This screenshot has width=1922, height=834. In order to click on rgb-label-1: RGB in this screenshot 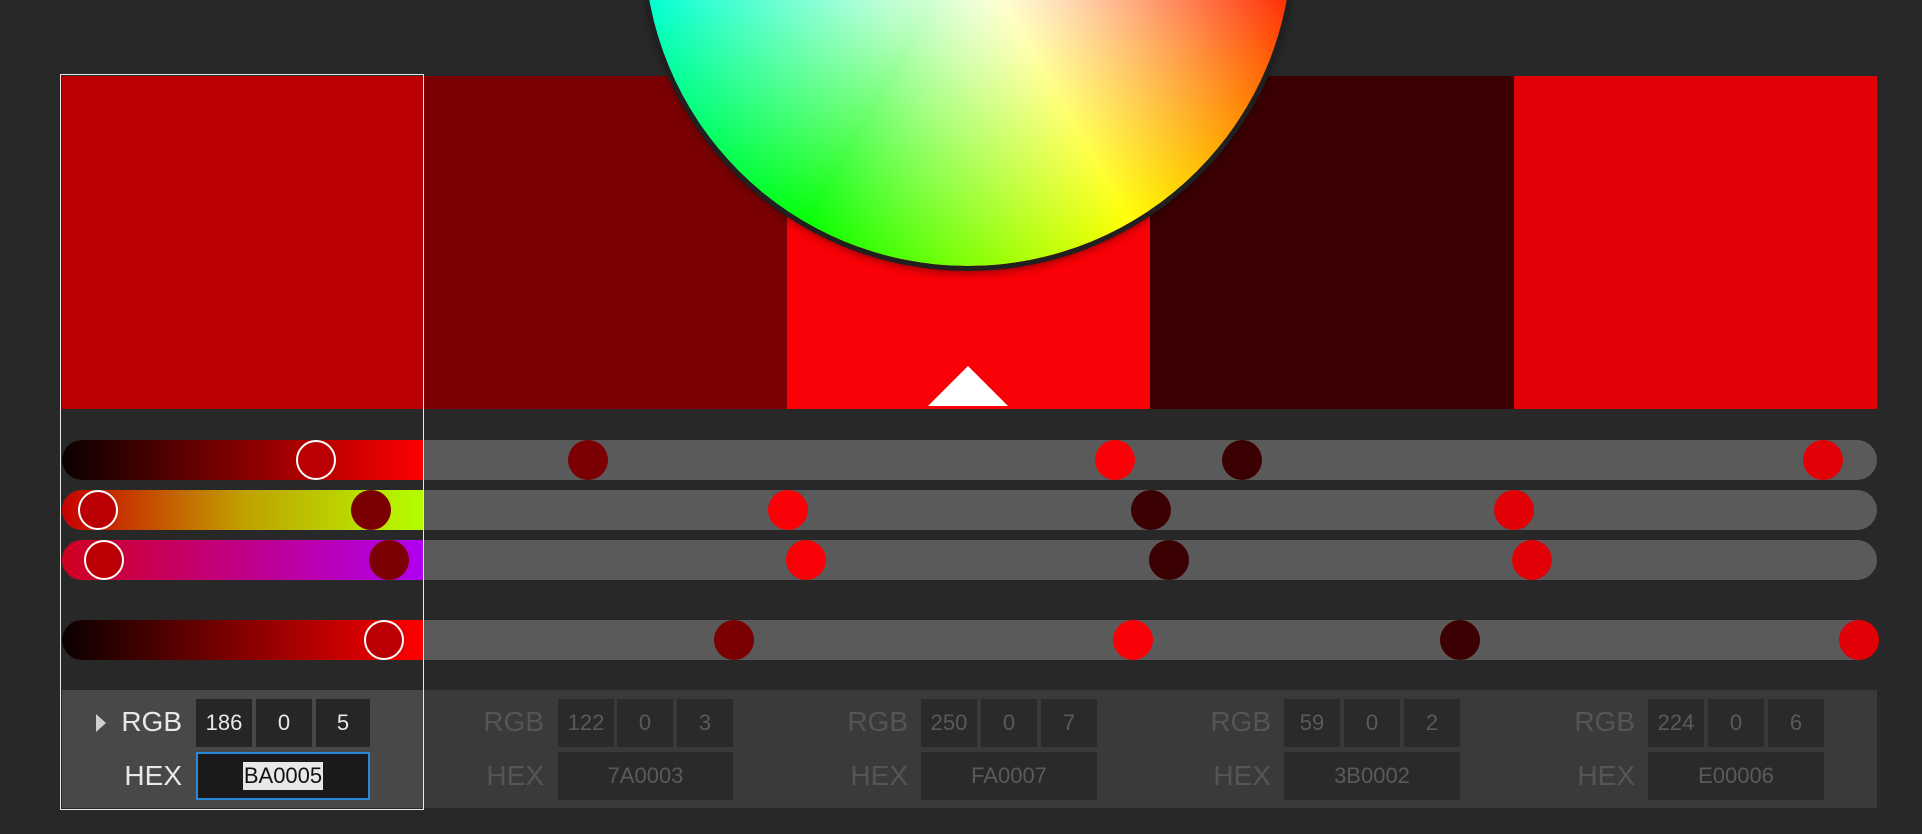, I will do `click(151, 721)`.